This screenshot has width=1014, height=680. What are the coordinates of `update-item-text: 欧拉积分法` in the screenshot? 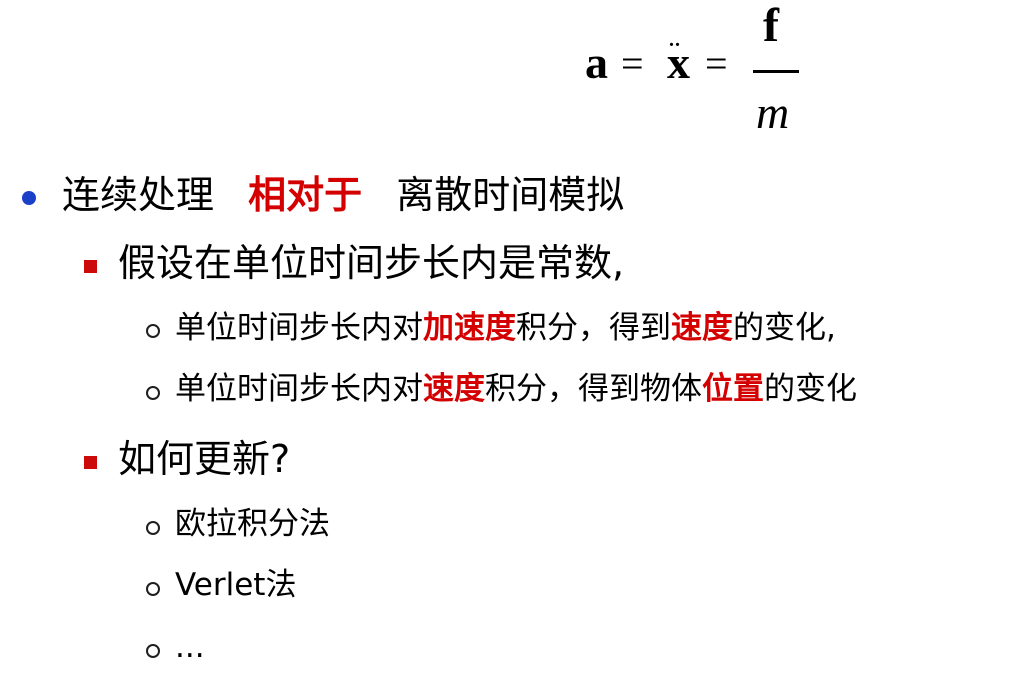 It's located at (252, 524).